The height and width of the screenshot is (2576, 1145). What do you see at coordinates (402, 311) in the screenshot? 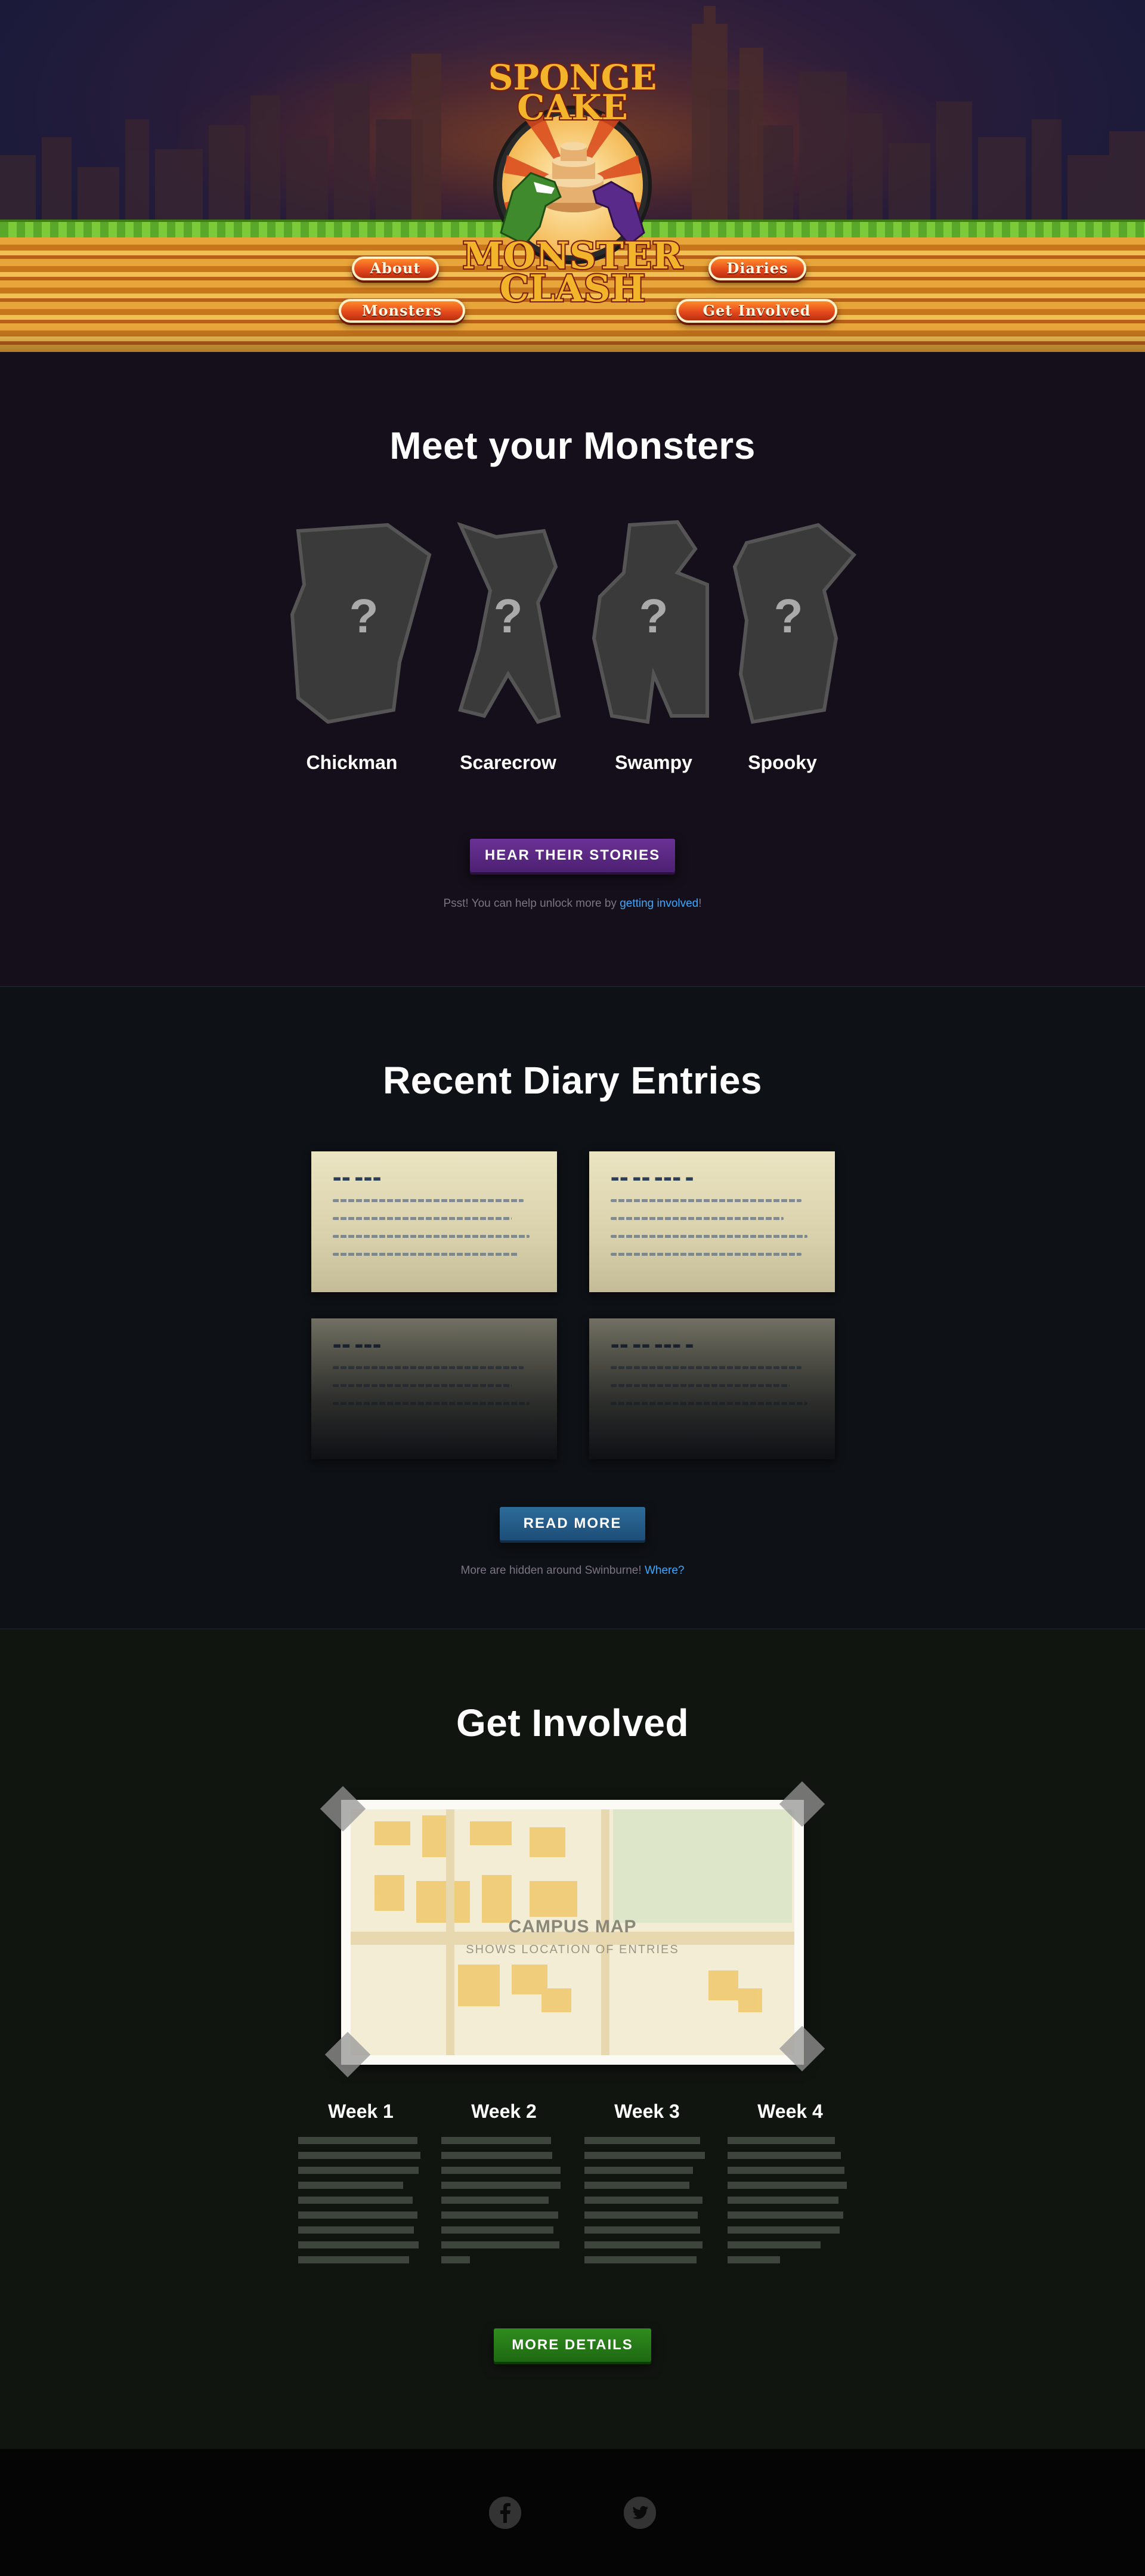
I see `nav-monsters-button: Monsters` at bounding box center [402, 311].